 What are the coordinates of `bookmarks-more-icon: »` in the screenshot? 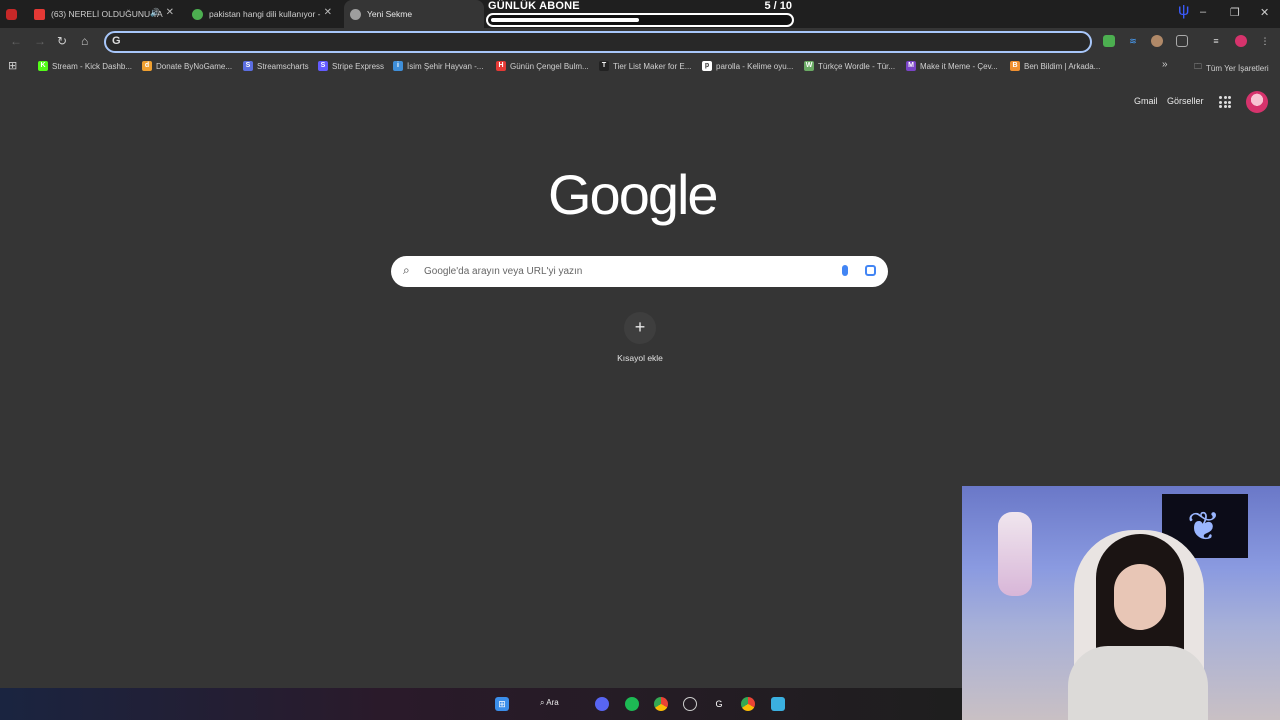 It's located at (1165, 64).